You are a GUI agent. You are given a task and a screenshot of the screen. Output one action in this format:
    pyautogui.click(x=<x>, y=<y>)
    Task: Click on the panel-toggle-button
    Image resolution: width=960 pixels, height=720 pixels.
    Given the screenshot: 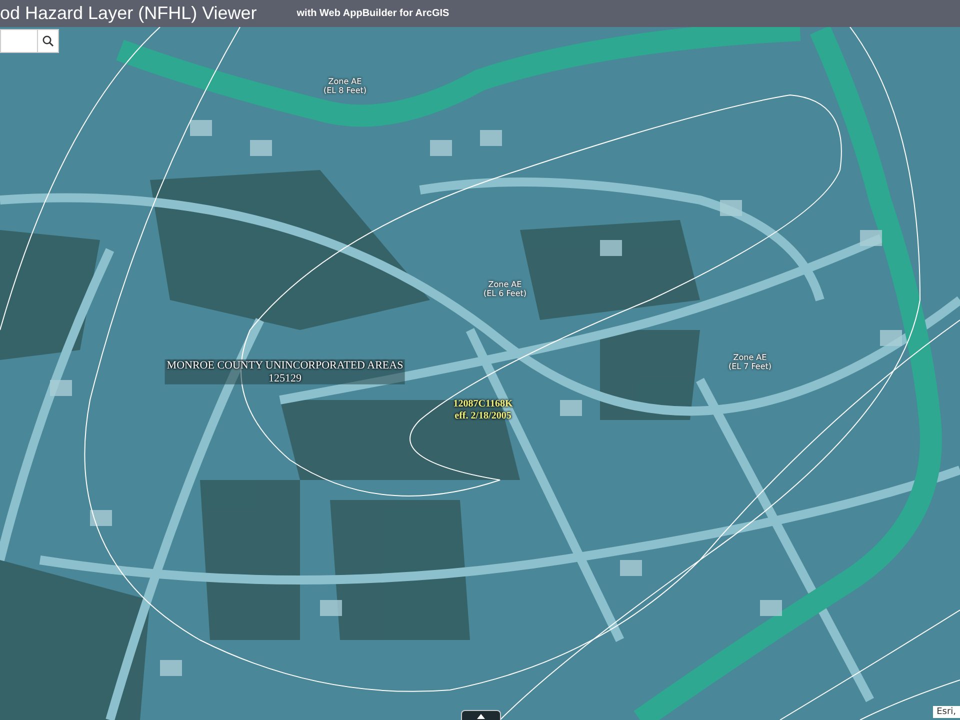 What is the action you would take?
    pyautogui.click(x=481, y=715)
    